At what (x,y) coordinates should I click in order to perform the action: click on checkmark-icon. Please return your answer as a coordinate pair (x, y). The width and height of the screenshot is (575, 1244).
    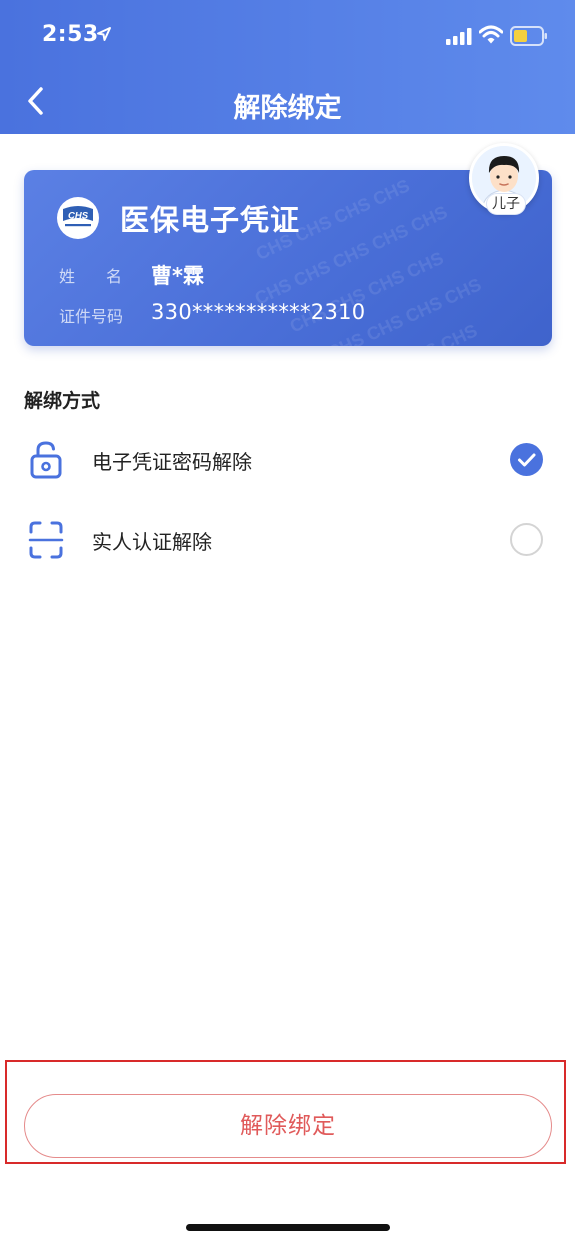
    Looking at the image, I should click on (527, 460).